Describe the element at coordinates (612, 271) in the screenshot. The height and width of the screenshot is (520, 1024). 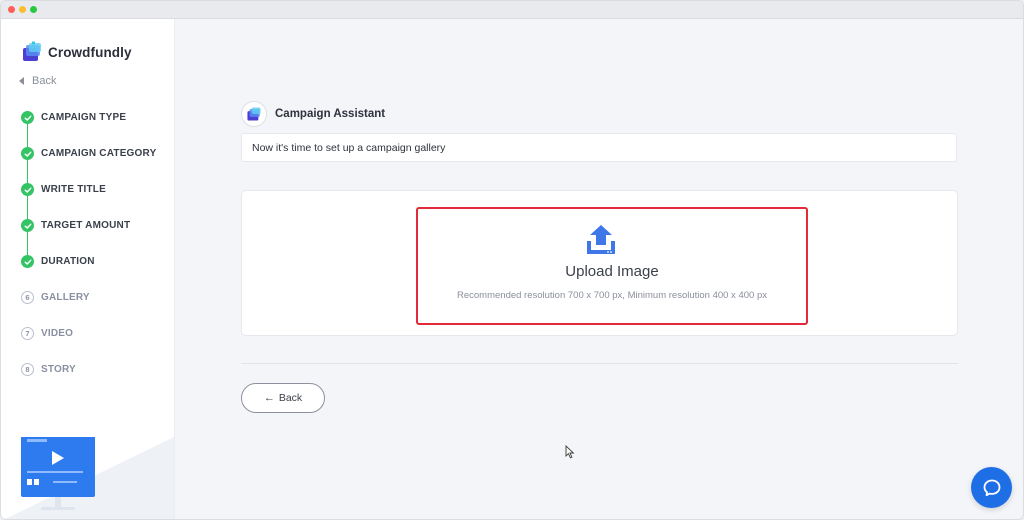
I see `upload-title: Upload Image` at that location.